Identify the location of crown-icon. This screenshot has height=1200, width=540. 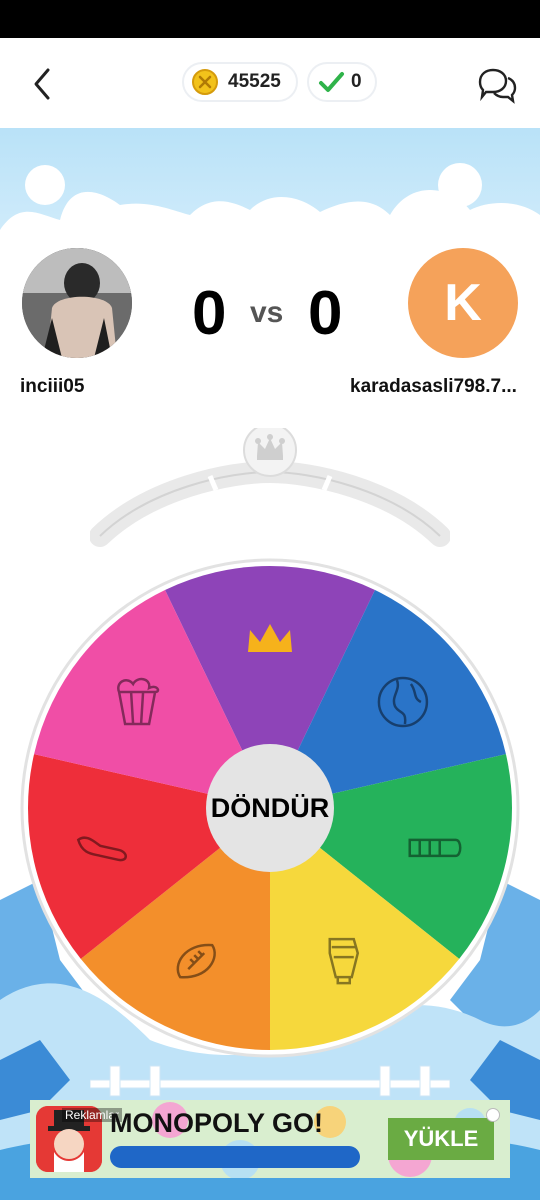
(270, 447).